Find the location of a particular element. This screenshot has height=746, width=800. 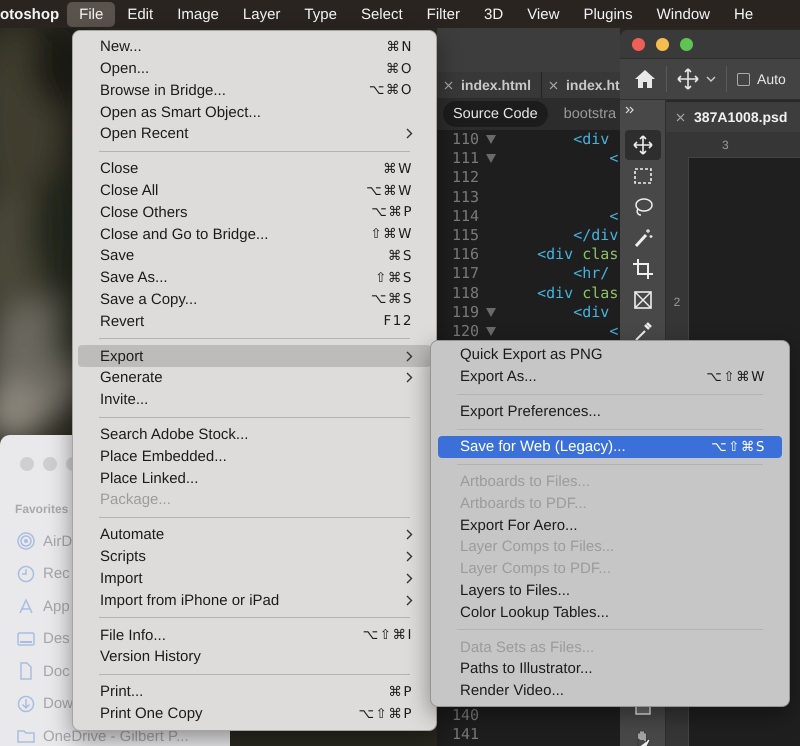

shortcut: ⌘P is located at coordinates (400, 692).